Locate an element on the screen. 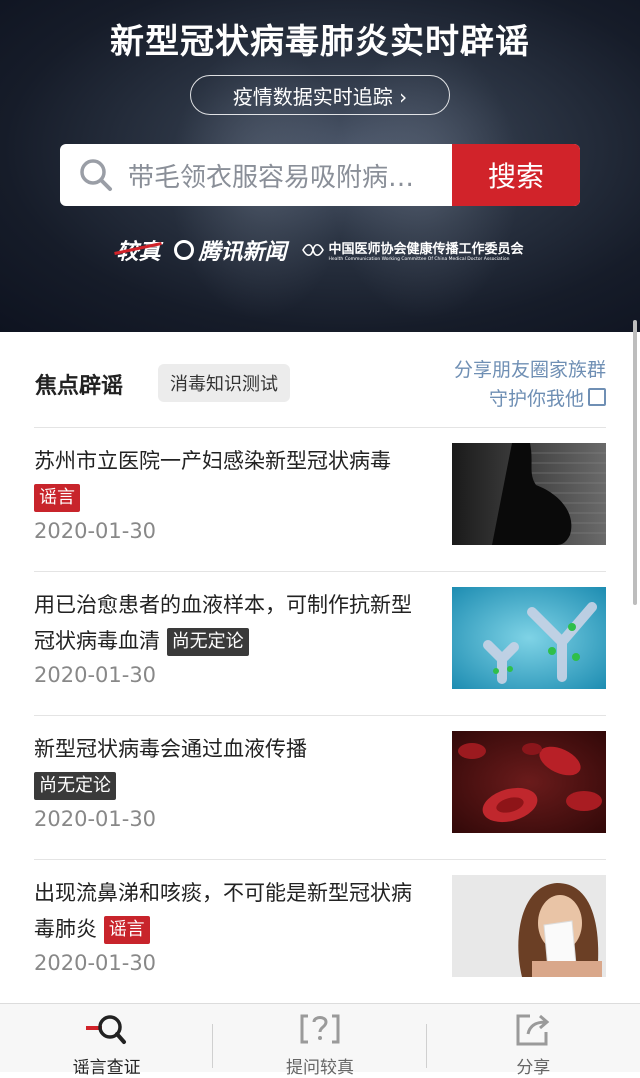 The height and width of the screenshot is (1078, 640). tab-rumor-check: 谣言查证 is located at coordinates (107, 1041).